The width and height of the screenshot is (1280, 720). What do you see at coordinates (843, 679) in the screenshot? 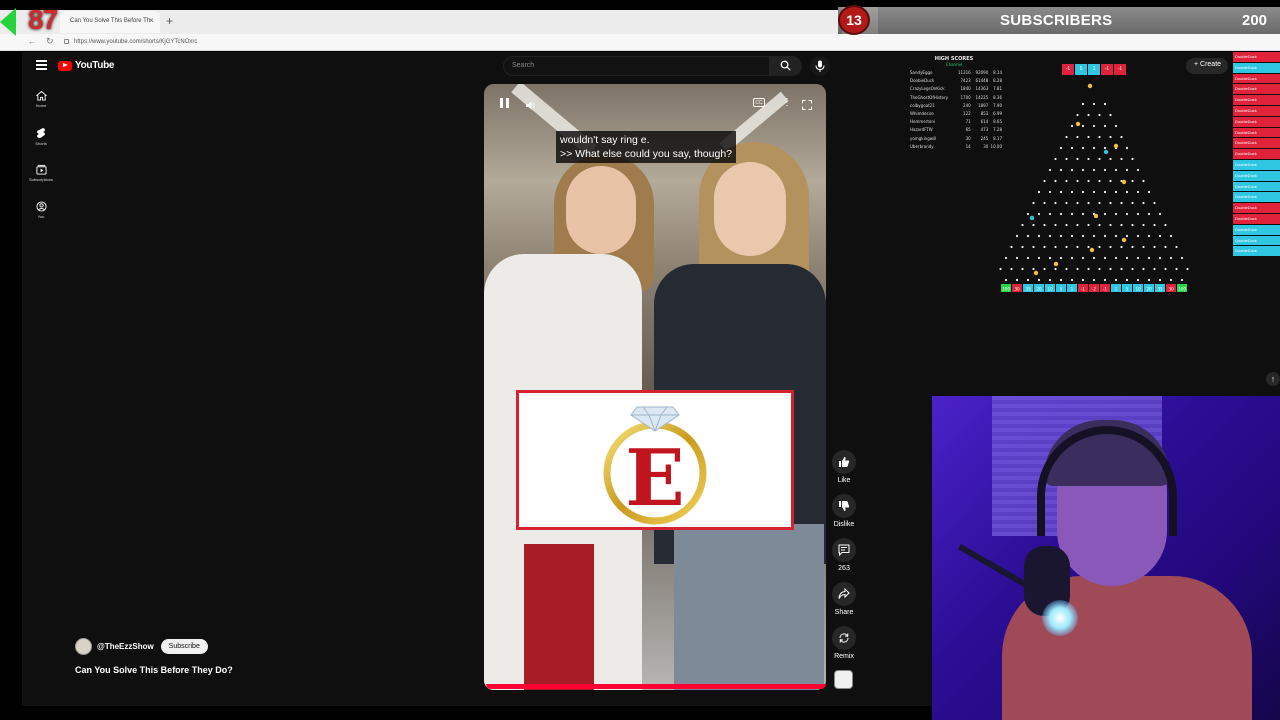
I see `sound-thumbnail` at bounding box center [843, 679].